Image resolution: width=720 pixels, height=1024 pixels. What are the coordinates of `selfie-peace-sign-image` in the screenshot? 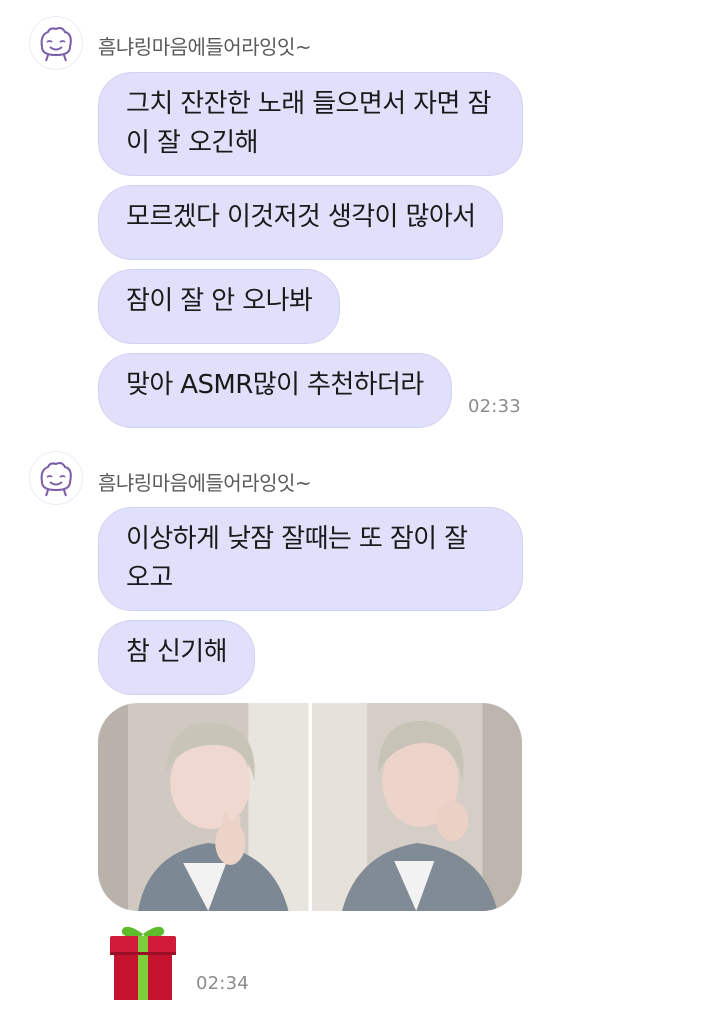 It's located at (203, 807).